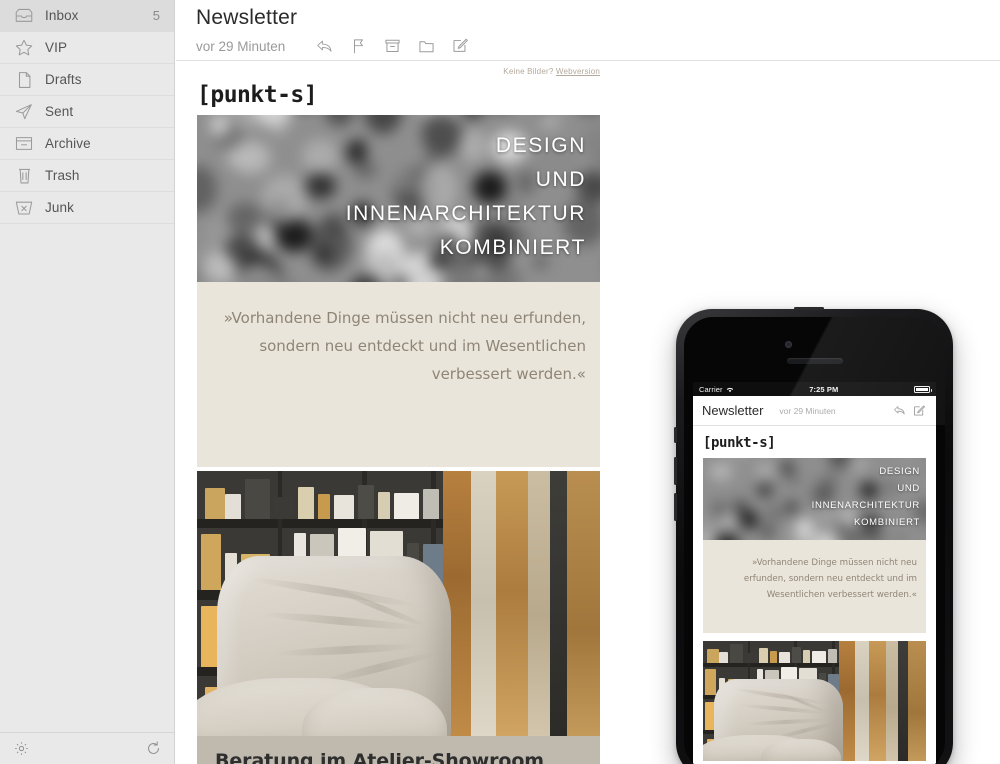 Image resolution: width=1000 pixels, height=764 pixels. Describe the element at coordinates (87, 80) in the screenshot. I see `sidebar-item-drafts: Drafts` at that location.